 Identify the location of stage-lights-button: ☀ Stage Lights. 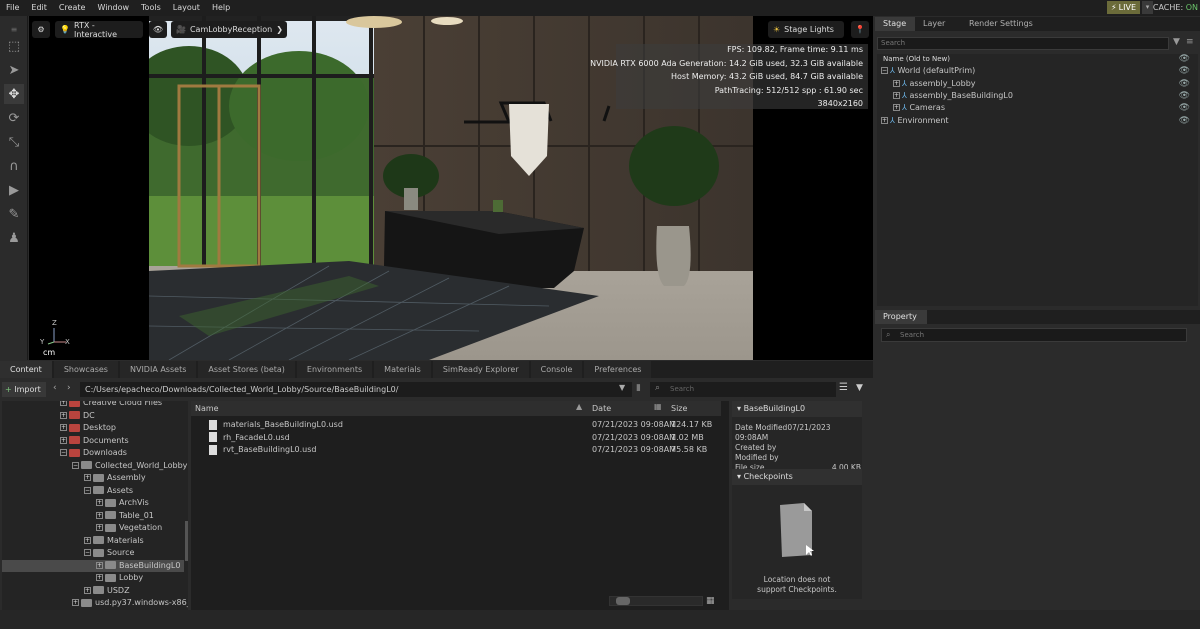
(806, 29).